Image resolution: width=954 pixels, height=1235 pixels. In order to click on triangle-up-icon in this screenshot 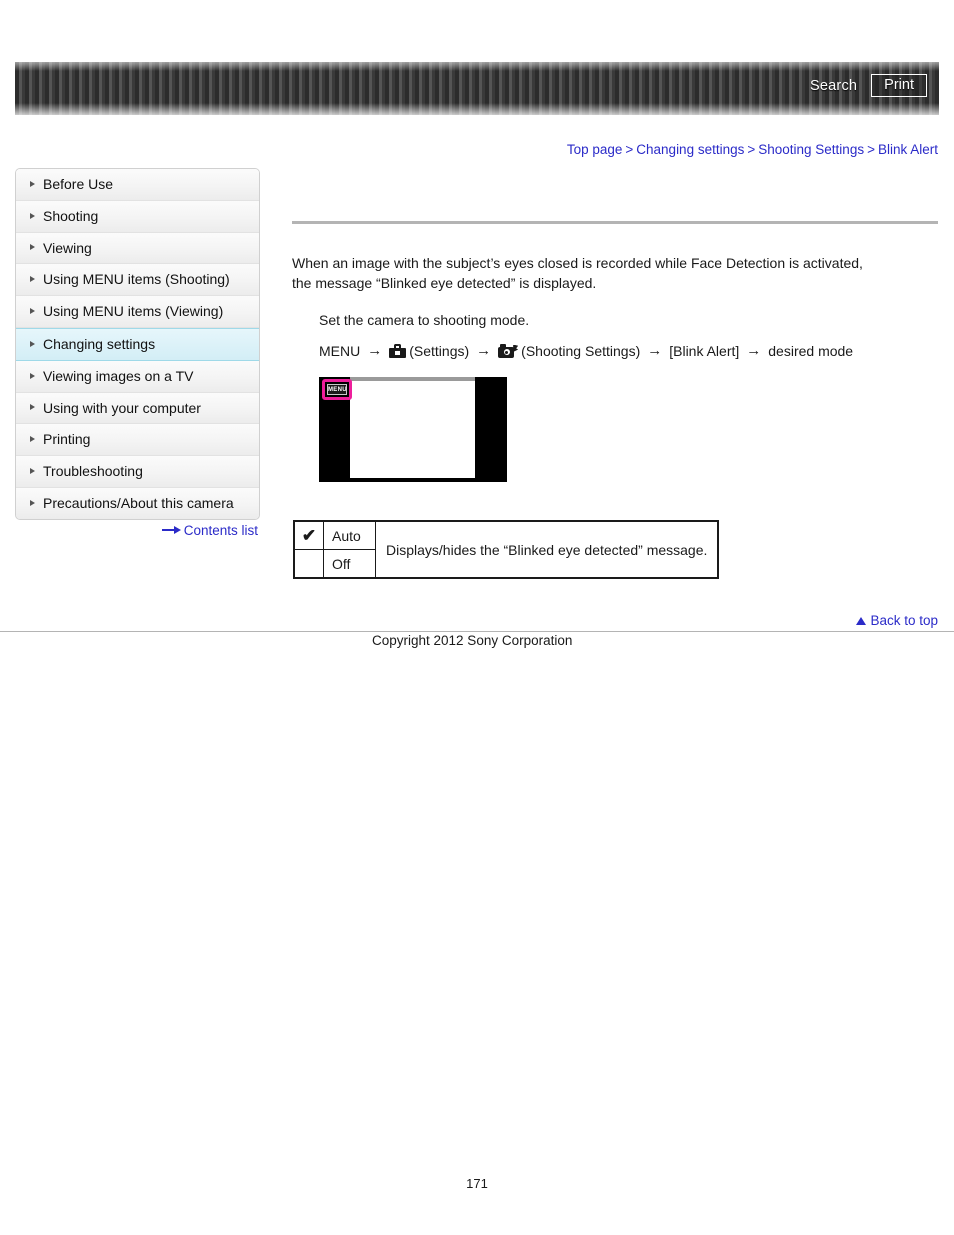, I will do `click(861, 621)`.